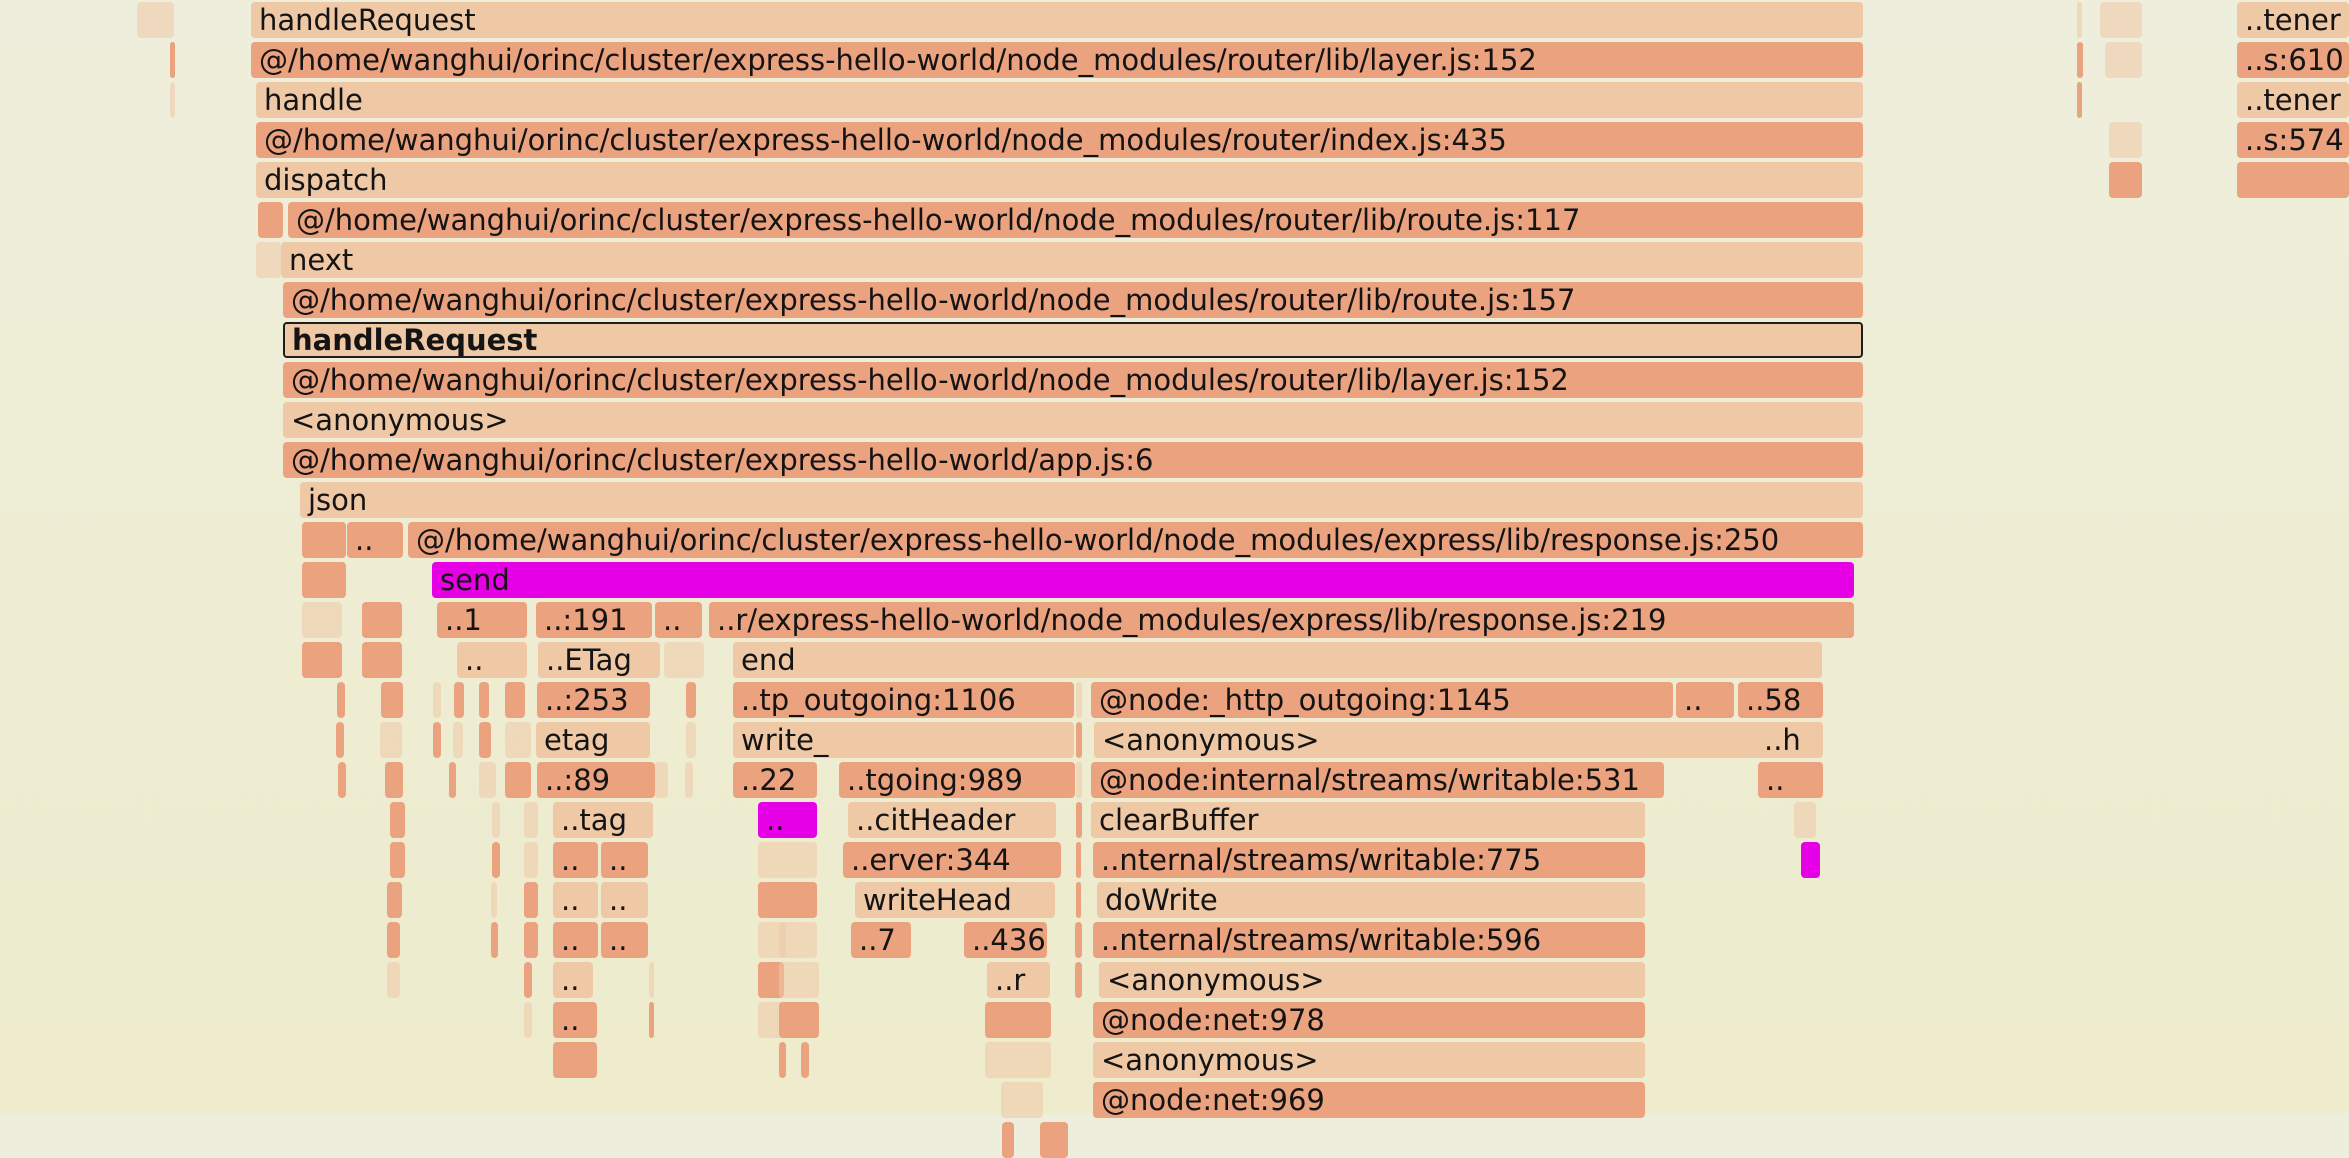 This screenshot has height=1158, width=2349. Describe the element at coordinates (952, 820) in the screenshot. I see `flame-frame: ..citHeader` at that location.